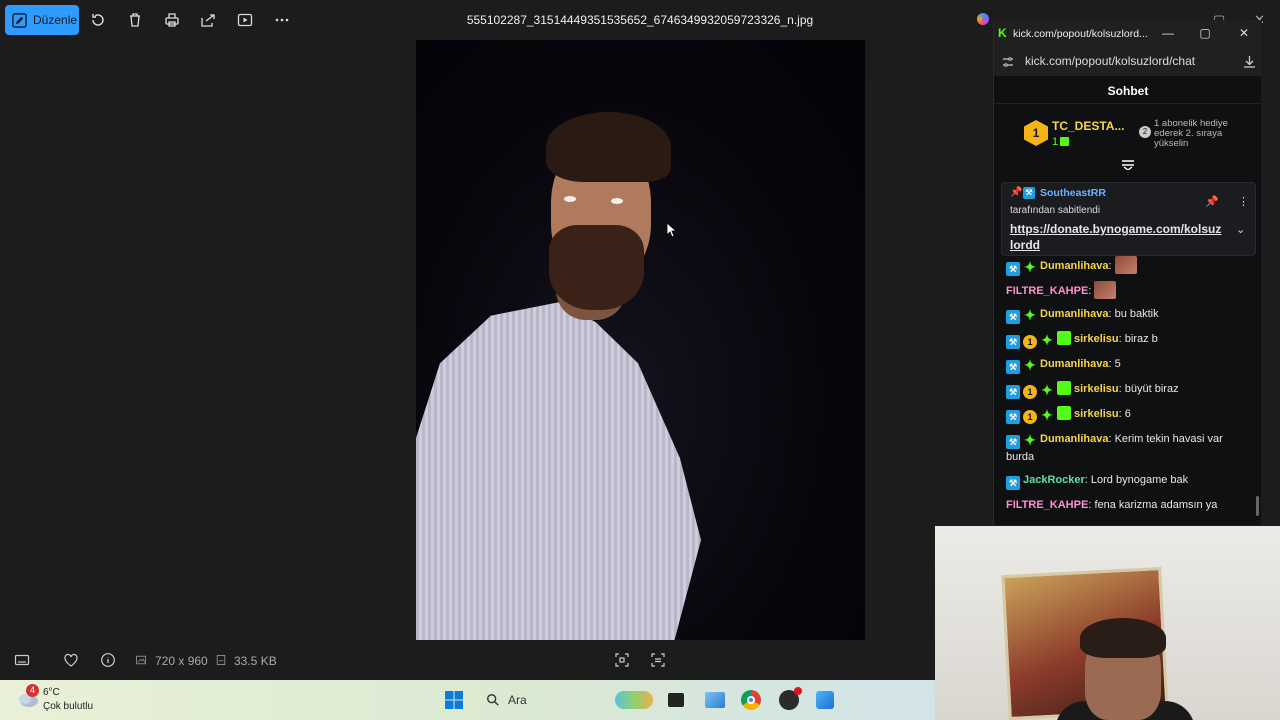  I want to click on kick-taskbar-icon, so click(825, 700).